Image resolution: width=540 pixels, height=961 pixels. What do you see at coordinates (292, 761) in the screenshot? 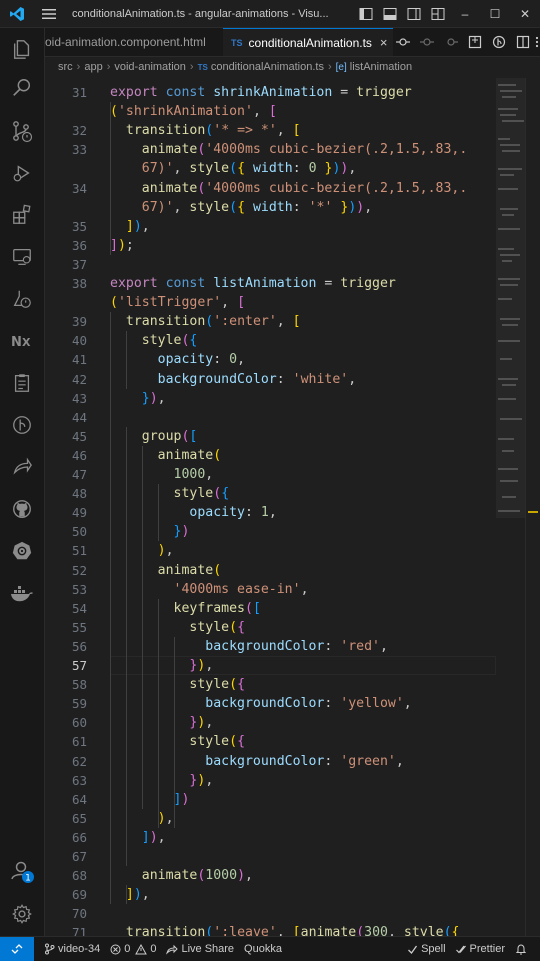
I see `code-line: 62 backgroundColor: 'green',` at bounding box center [292, 761].